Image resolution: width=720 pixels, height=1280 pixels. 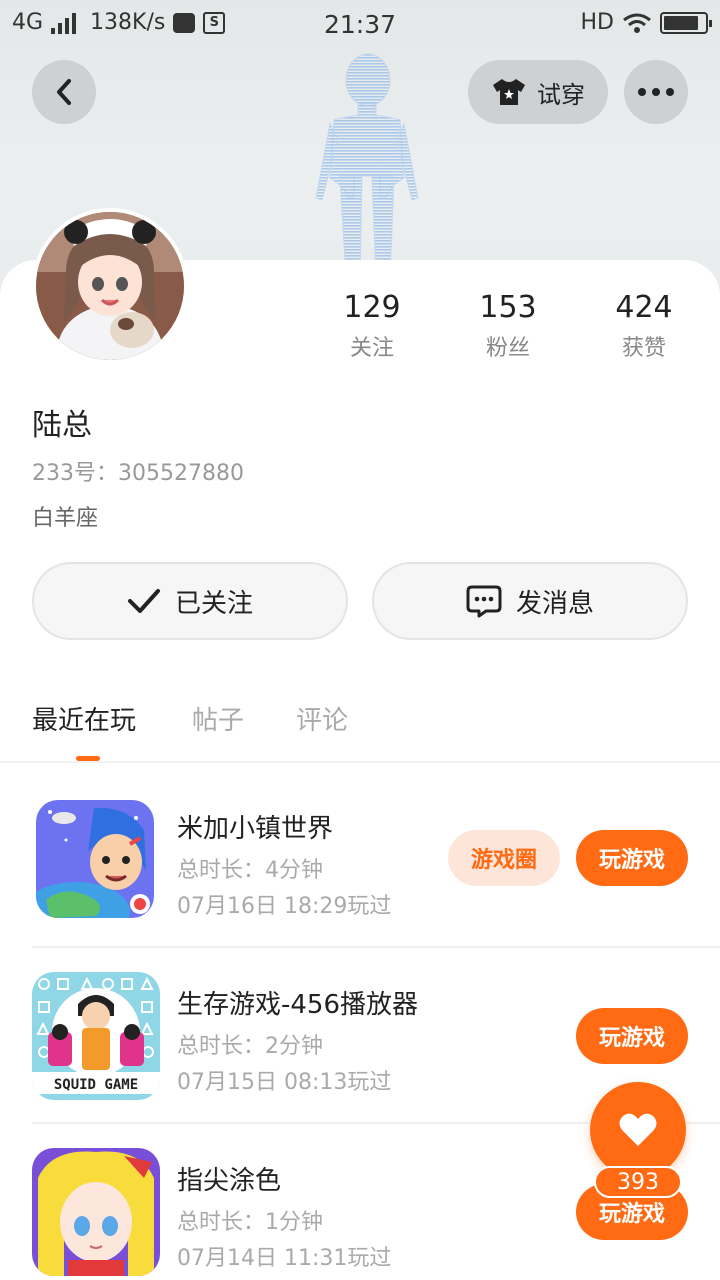 What do you see at coordinates (360, 852) in the screenshot?
I see `game-row: 米加小镇世界 总时长：4分钟 07月16日 18:29玩过 游戏圈 玩游戏` at bounding box center [360, 852].